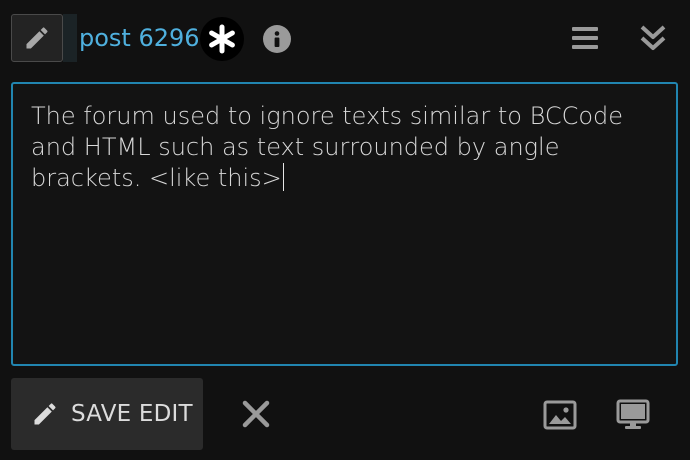 Image resolution: width=690 pixels, height=460 pixels. Describe the element at coordinates (585, 38) in the screenshot. I see `hamburger-menu-icon` at that location.